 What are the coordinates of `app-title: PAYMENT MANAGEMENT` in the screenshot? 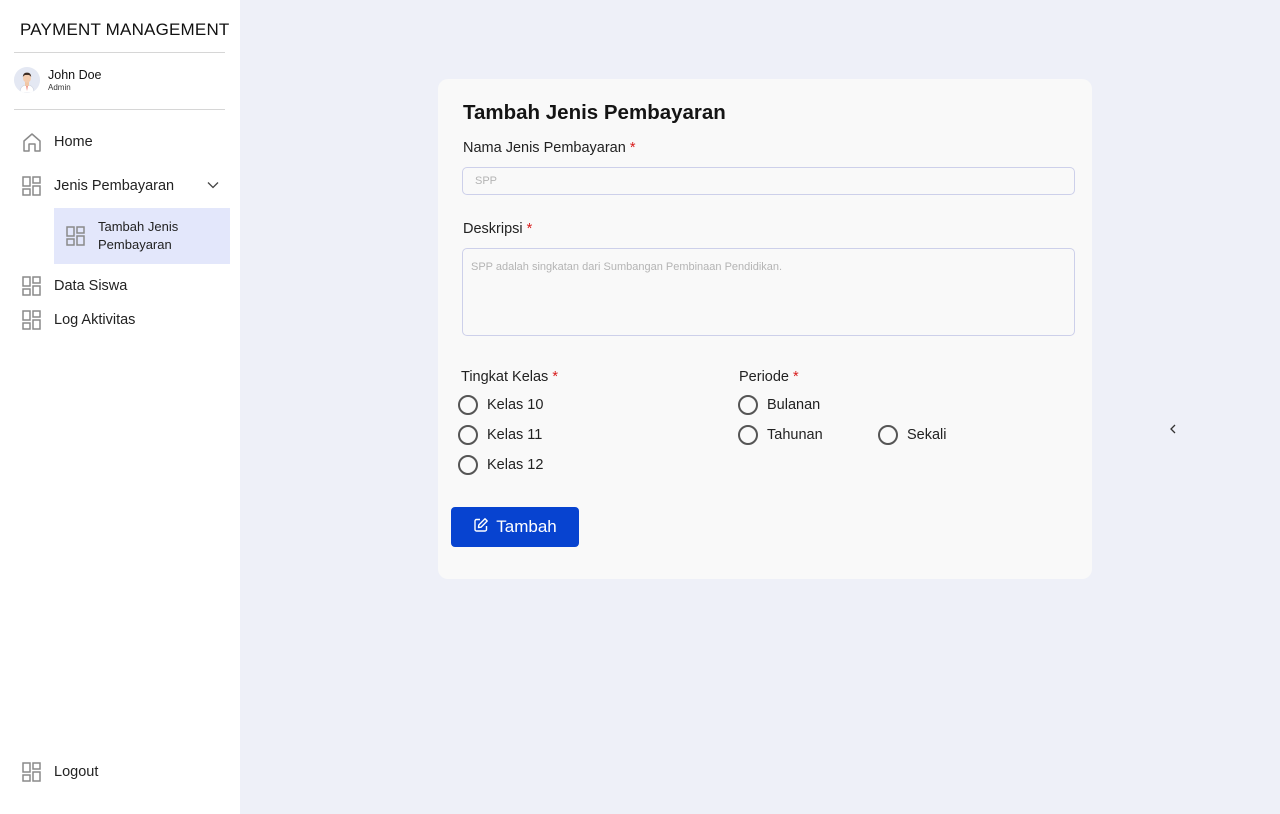 It's located at (125, 29).